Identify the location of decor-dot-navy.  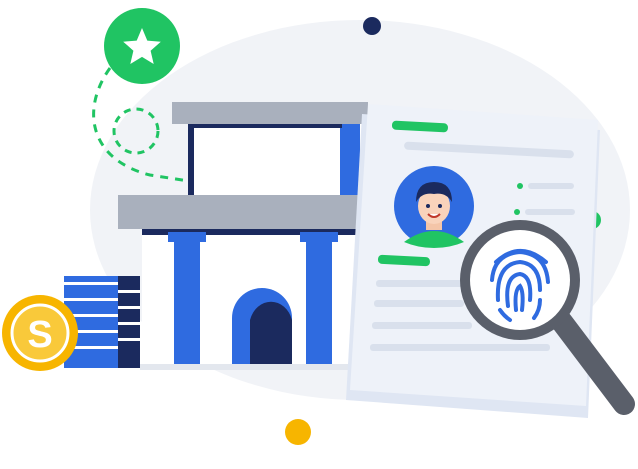
(372, 26).